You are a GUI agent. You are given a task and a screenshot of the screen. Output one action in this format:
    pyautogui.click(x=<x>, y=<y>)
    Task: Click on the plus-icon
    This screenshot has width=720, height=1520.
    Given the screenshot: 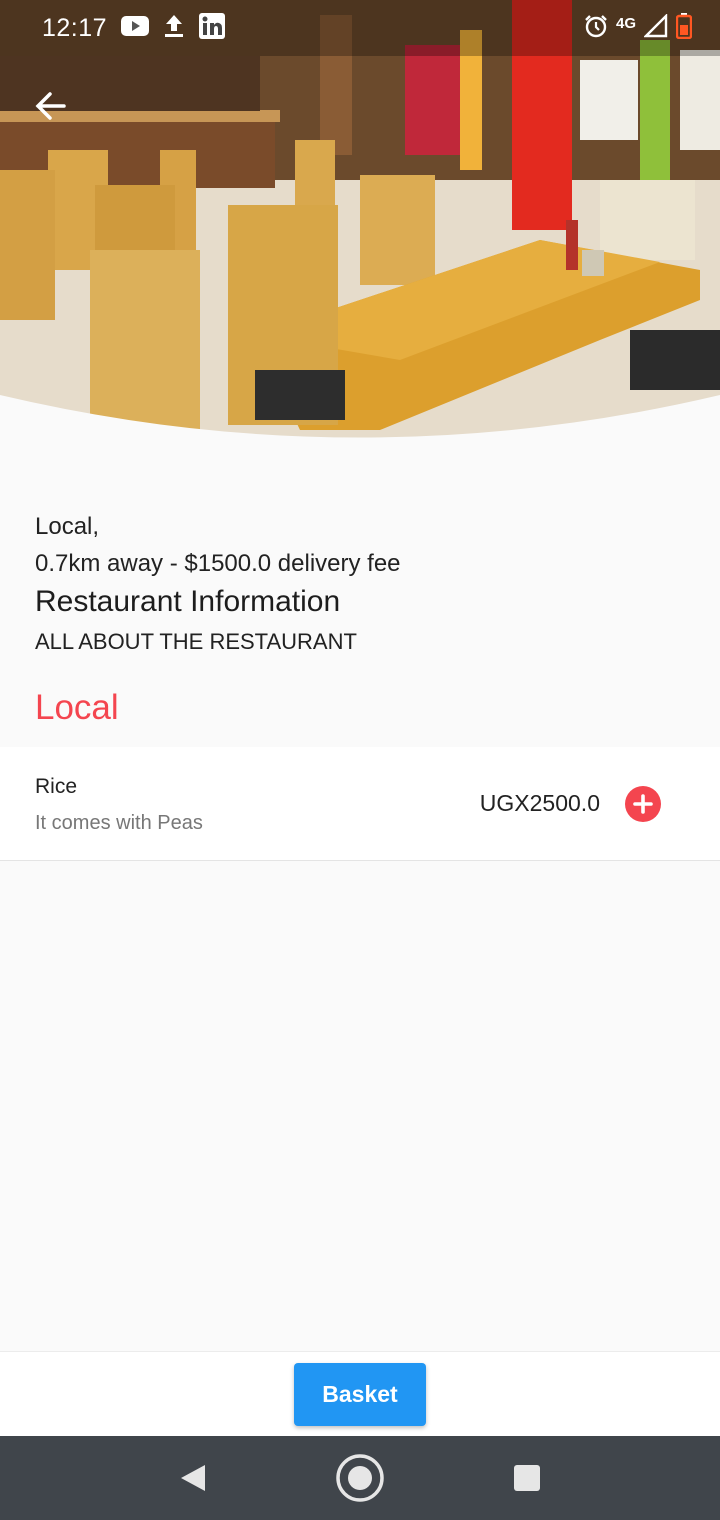 What is the action you would take?
    pyautogui.click(x=643, y=804)
    